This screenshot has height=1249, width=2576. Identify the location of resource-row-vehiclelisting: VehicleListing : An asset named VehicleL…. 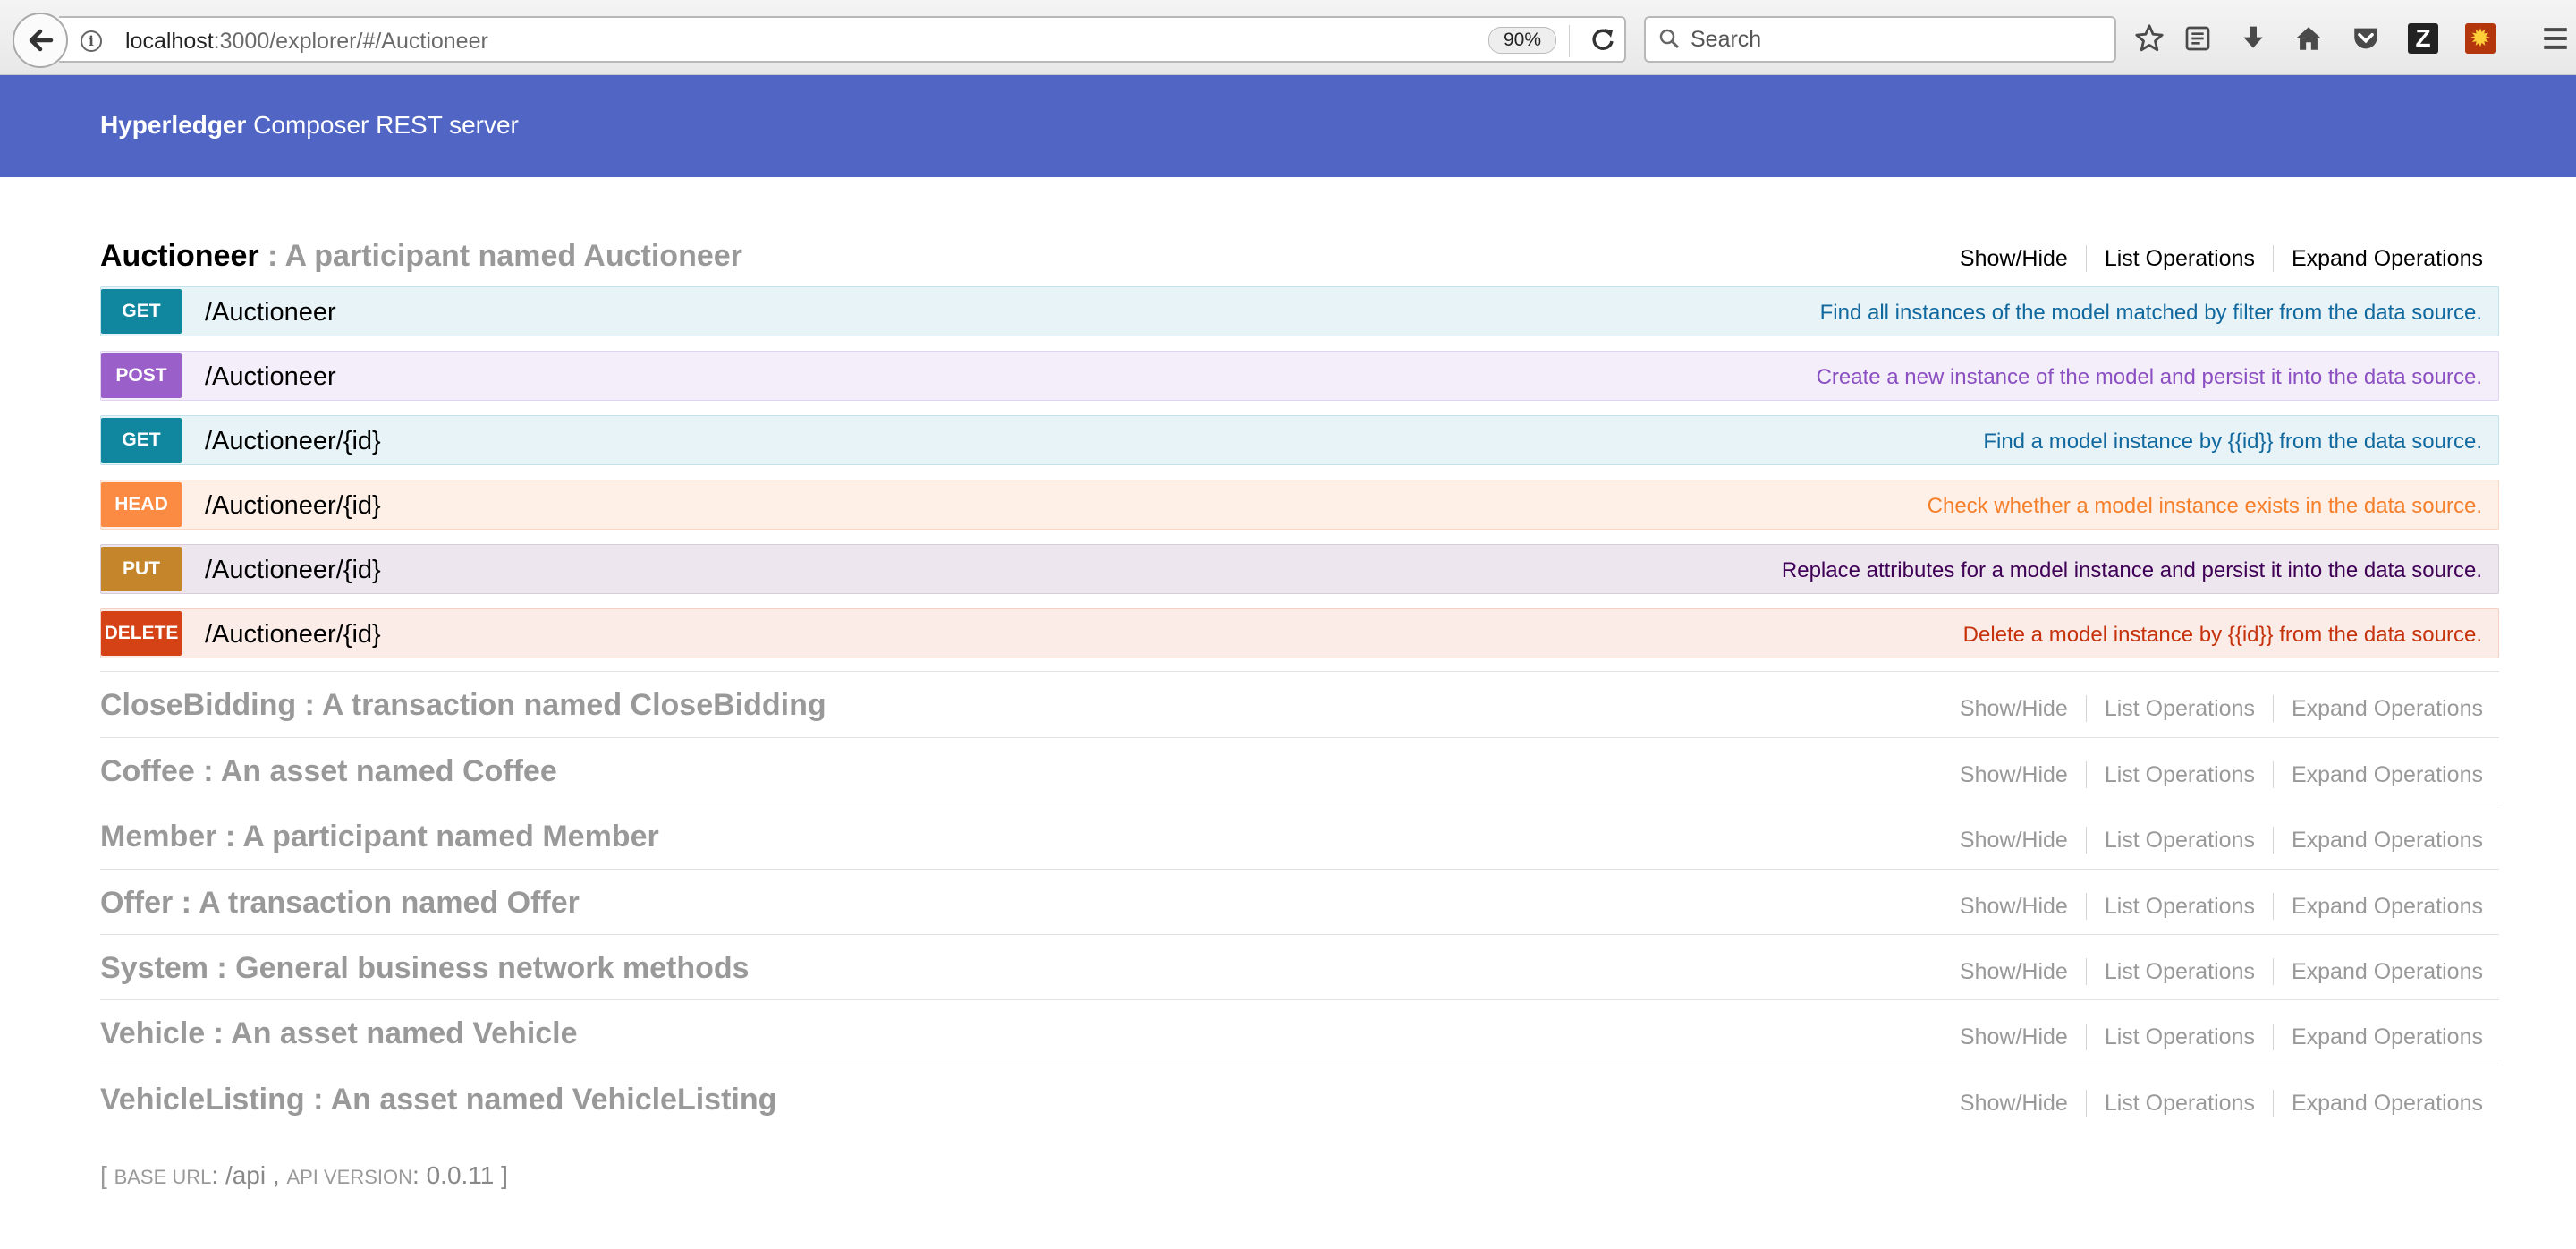
(1299, 1099).